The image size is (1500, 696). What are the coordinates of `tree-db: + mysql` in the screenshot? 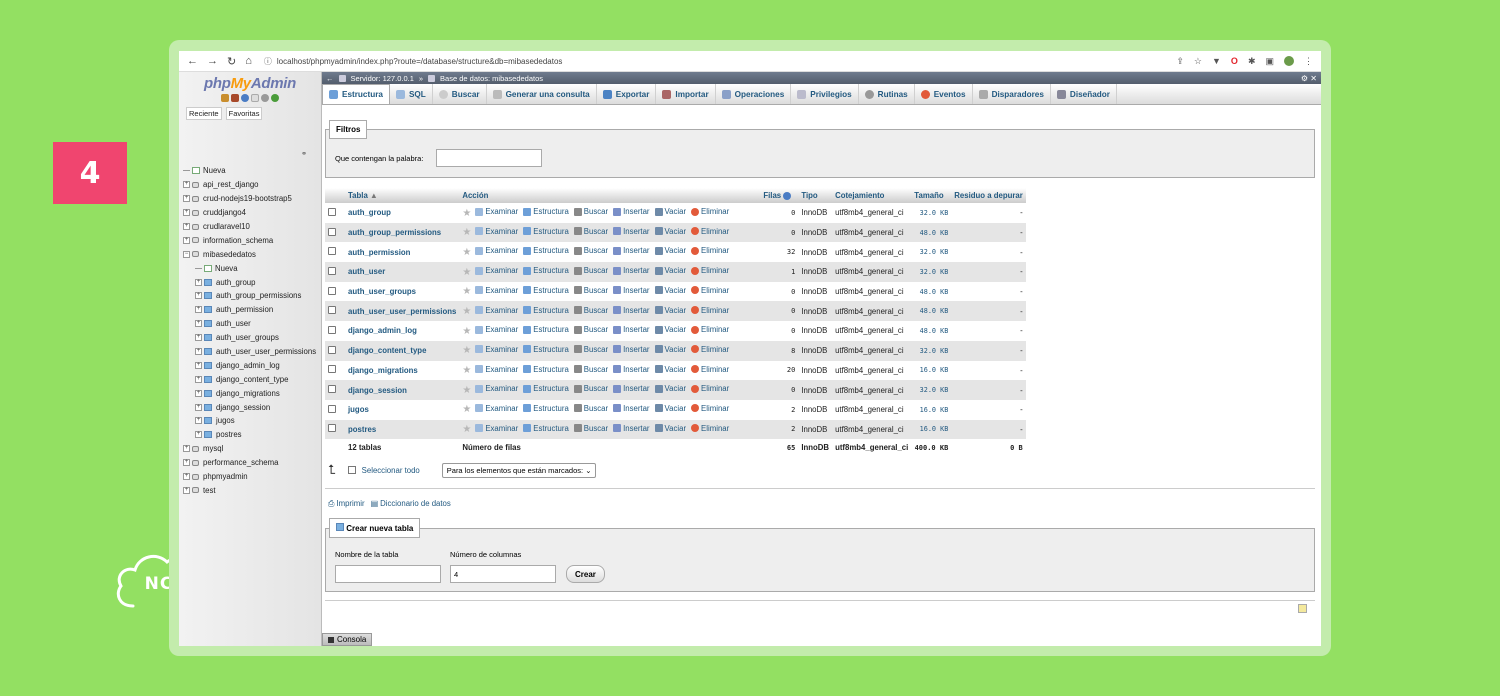 It's located at (252, 449).